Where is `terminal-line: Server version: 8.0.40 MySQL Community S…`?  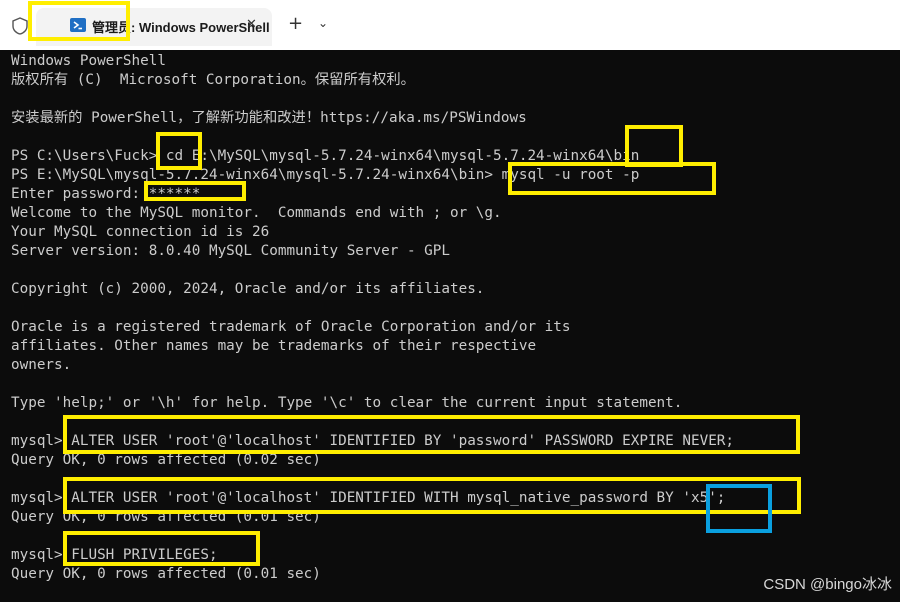 terminal-line: Server version: 8.0.40 MySQL Community S… is located at coordinates (230, 251).